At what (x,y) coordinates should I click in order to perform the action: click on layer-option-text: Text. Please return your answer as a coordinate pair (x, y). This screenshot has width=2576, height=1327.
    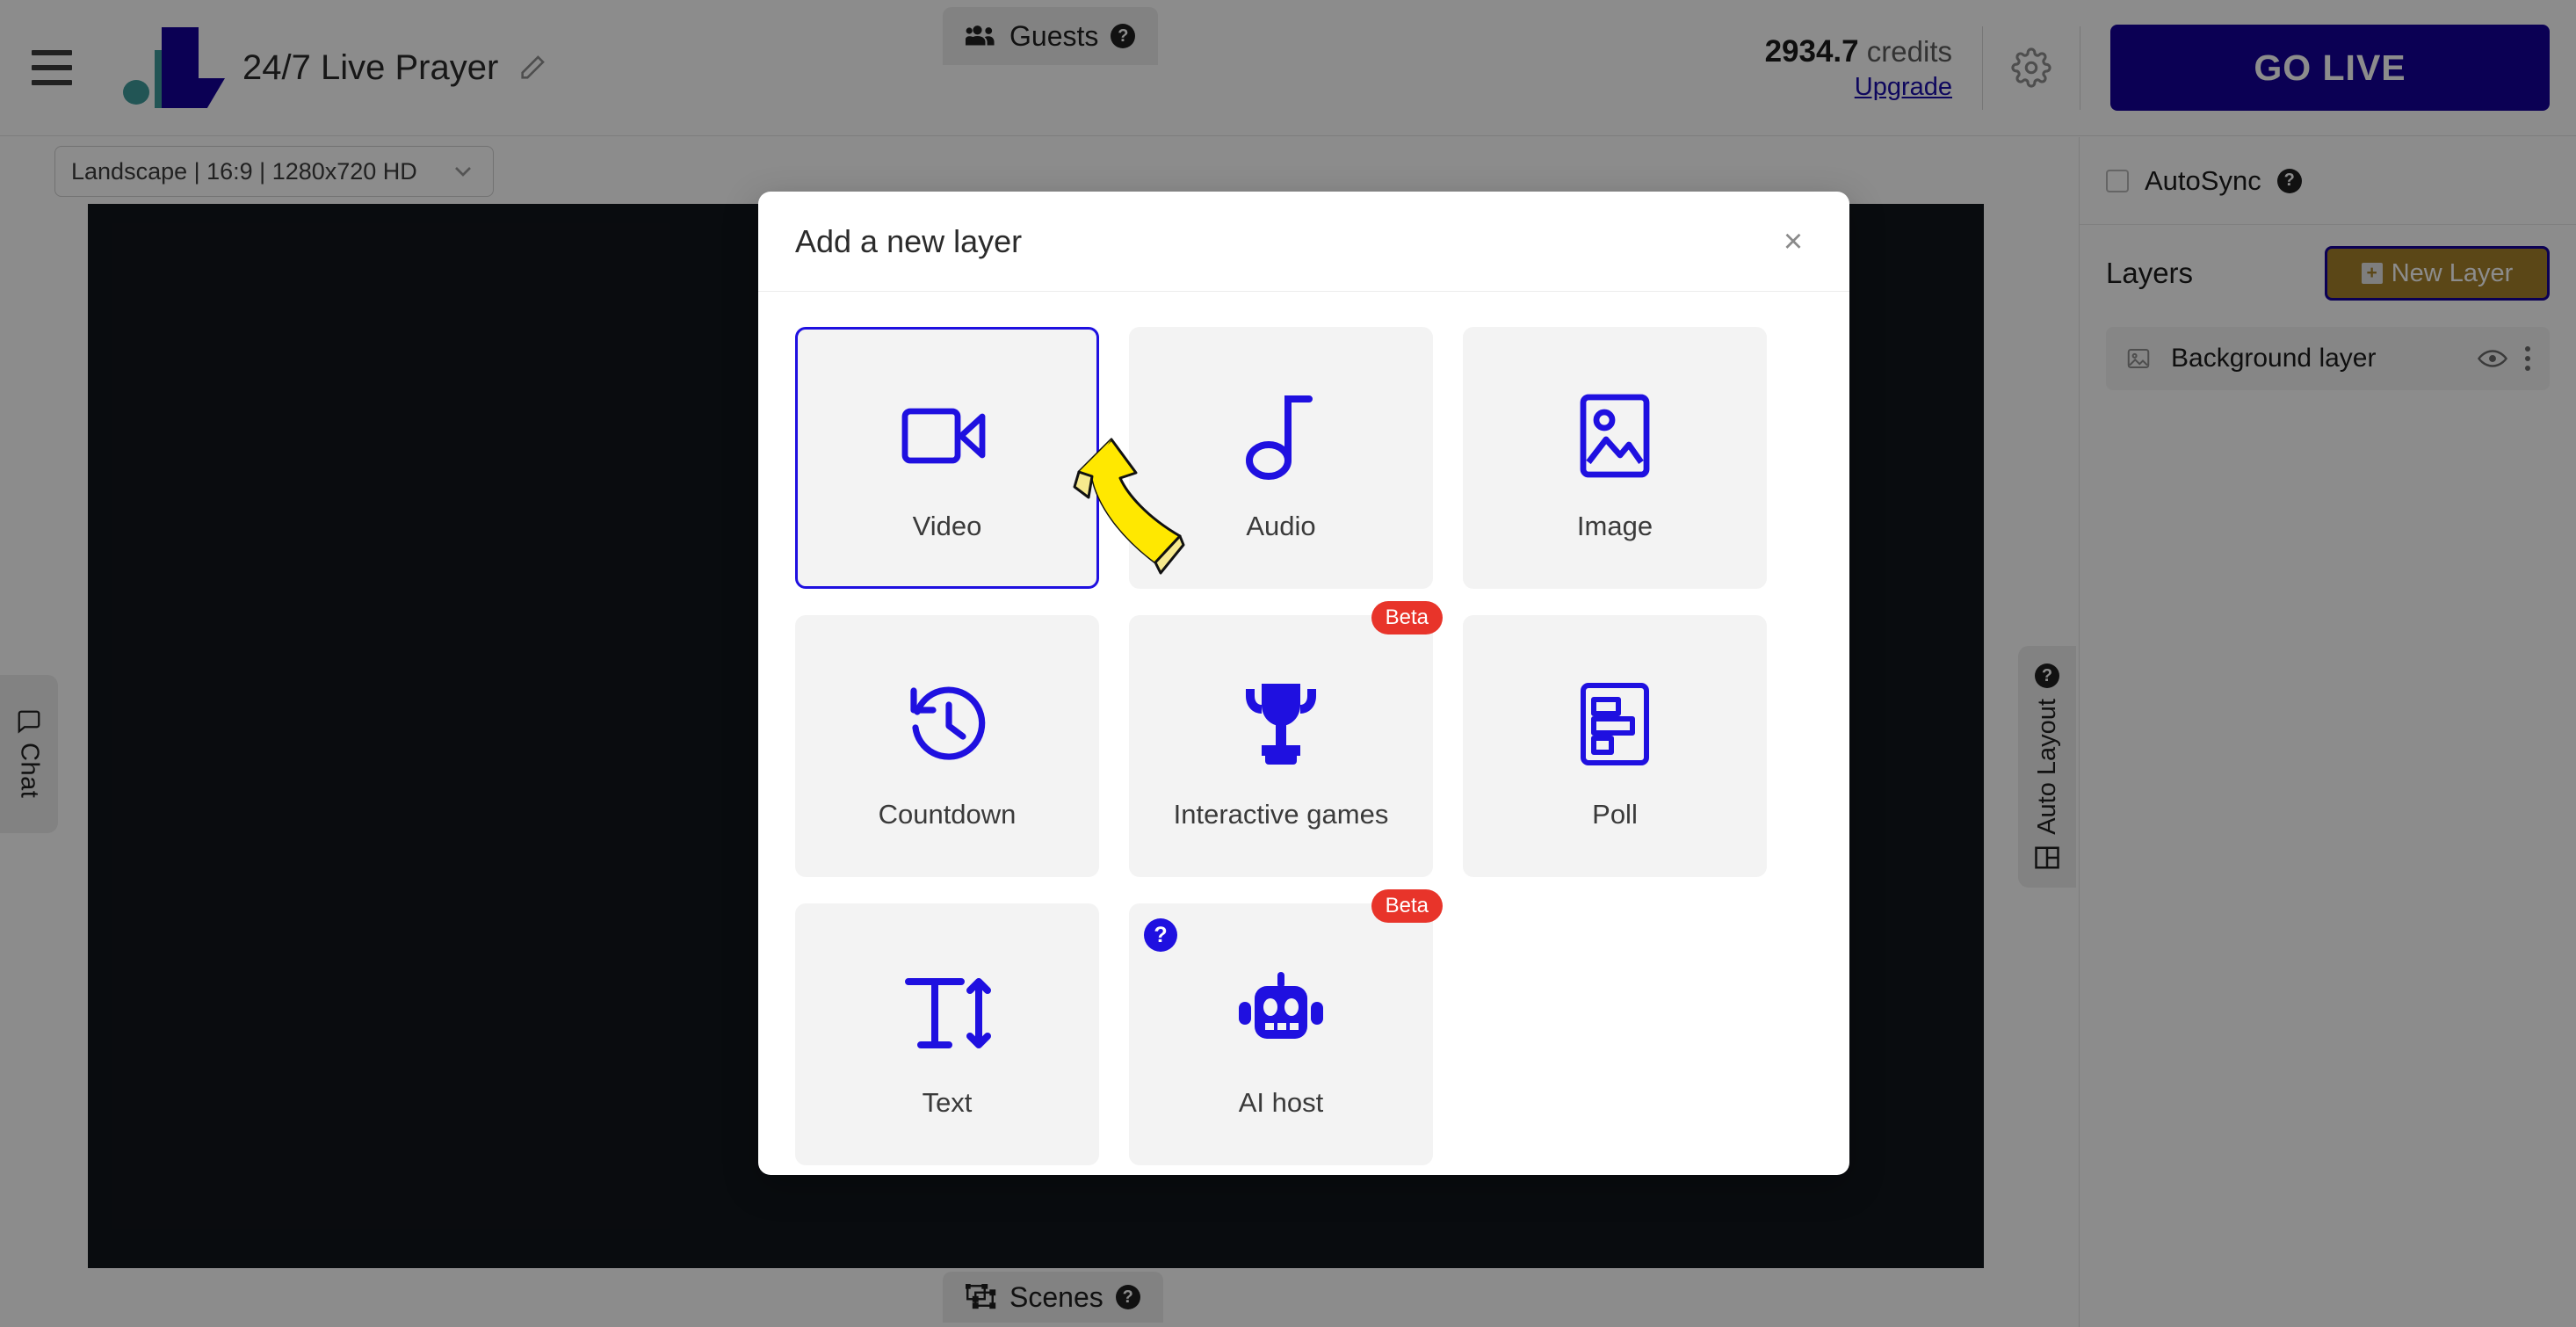
    Looking at the image, I should click on (947, 1034).